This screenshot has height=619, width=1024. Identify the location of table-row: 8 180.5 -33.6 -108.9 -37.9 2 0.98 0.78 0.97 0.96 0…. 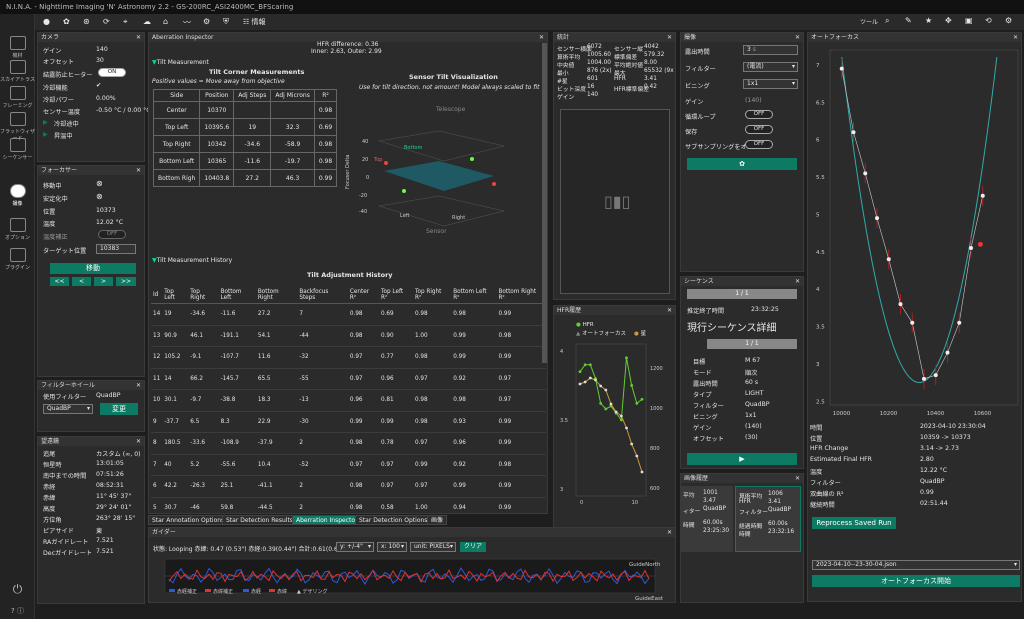
(348, 443).